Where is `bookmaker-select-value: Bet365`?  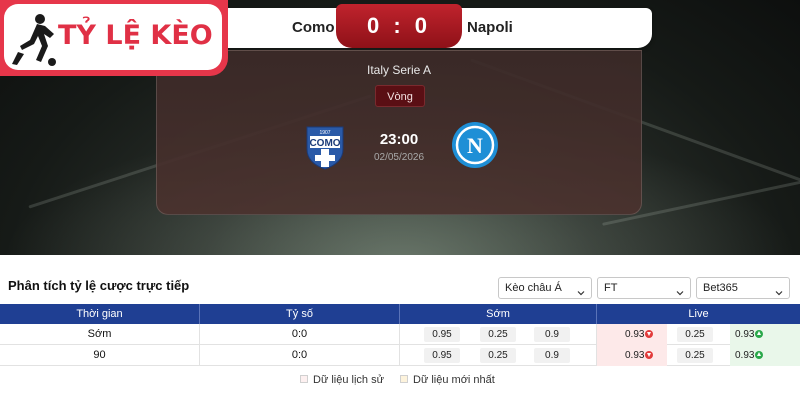 bookmaker-select-value: Bet365 is located at coordinates (720, 288).